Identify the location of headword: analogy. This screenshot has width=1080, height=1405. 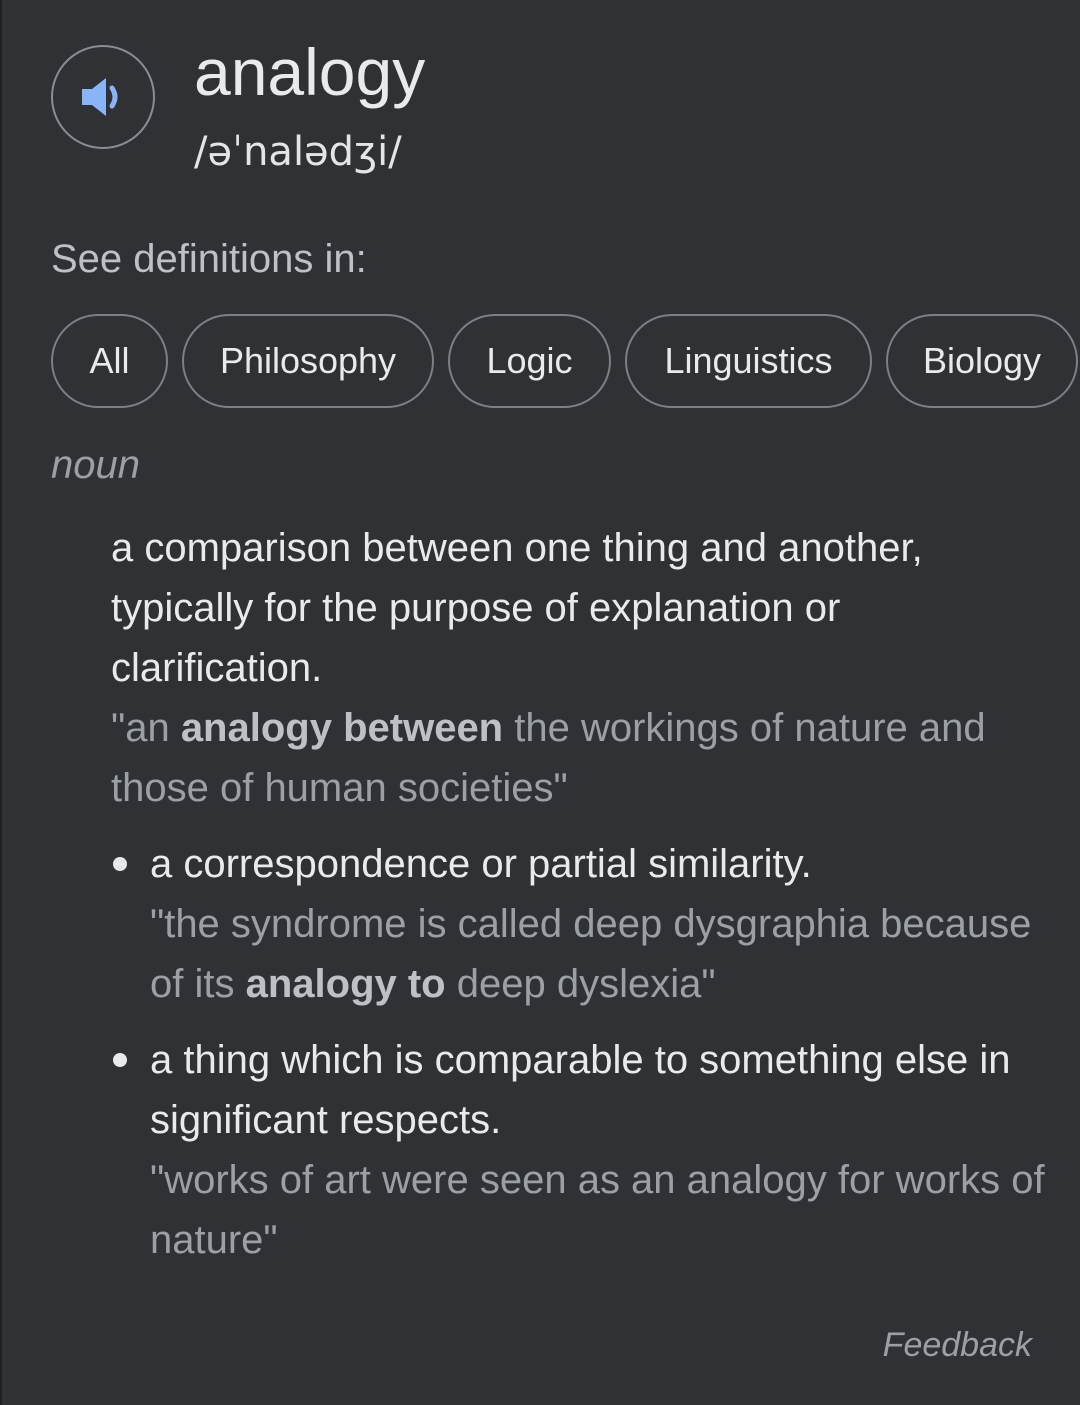
(310, 72).